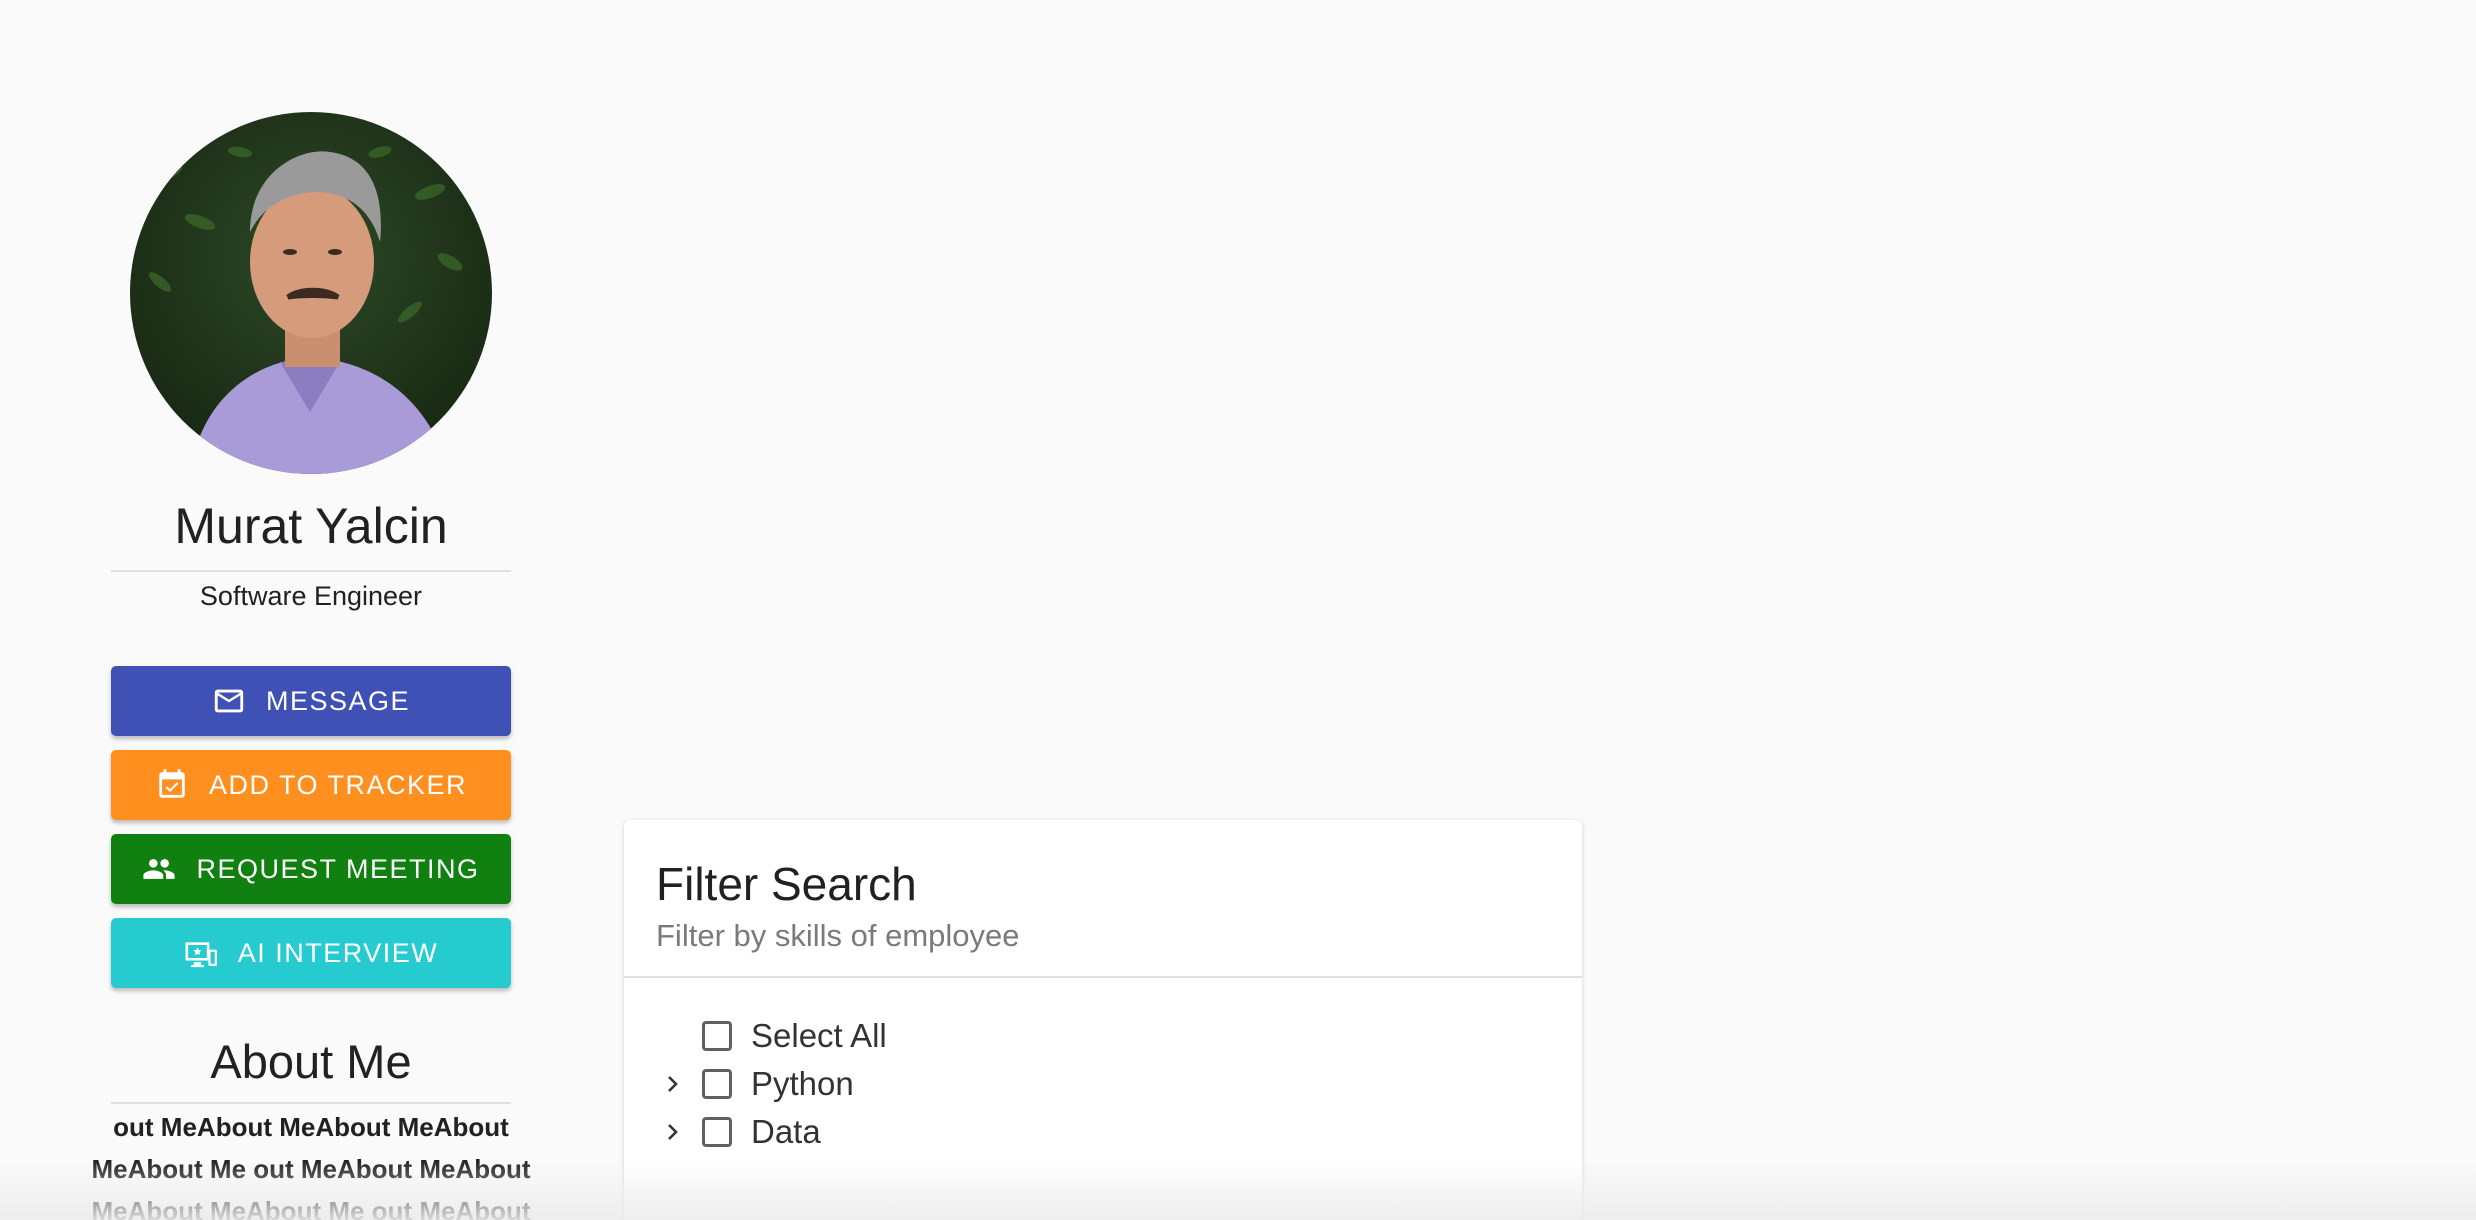  What do you see at coordinates (1103, 1132) in the screenshot?
I see `tree-item-data: Data` at bounding box center [1103, 1132].